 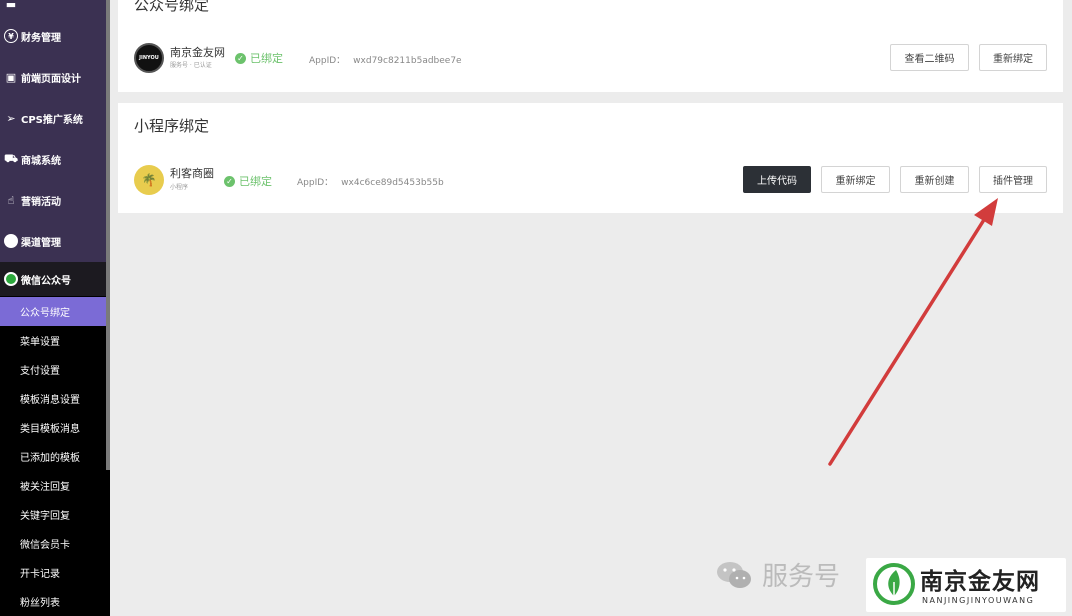 I want to click on submenu-account-binding: 公众号绑定, so click(x=55, y=311).